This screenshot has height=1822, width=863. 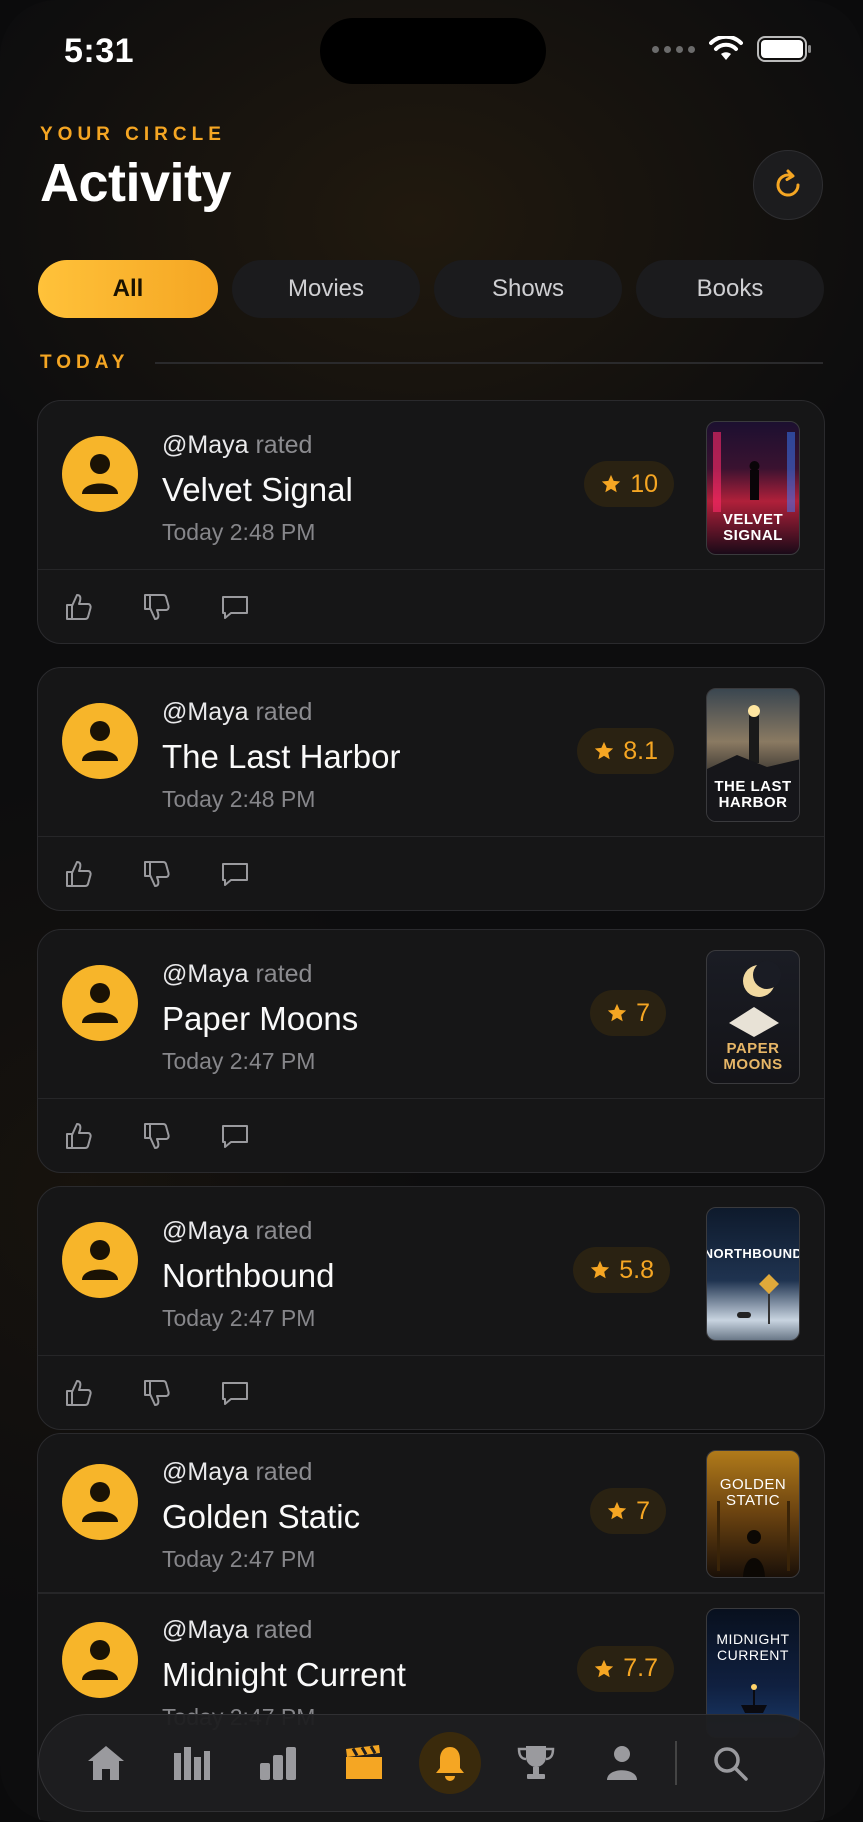 What do you see at coordinates (261, 1517) in the screenshot?
I see `item-title: Golden Static` at bounding box center [261, 1517].